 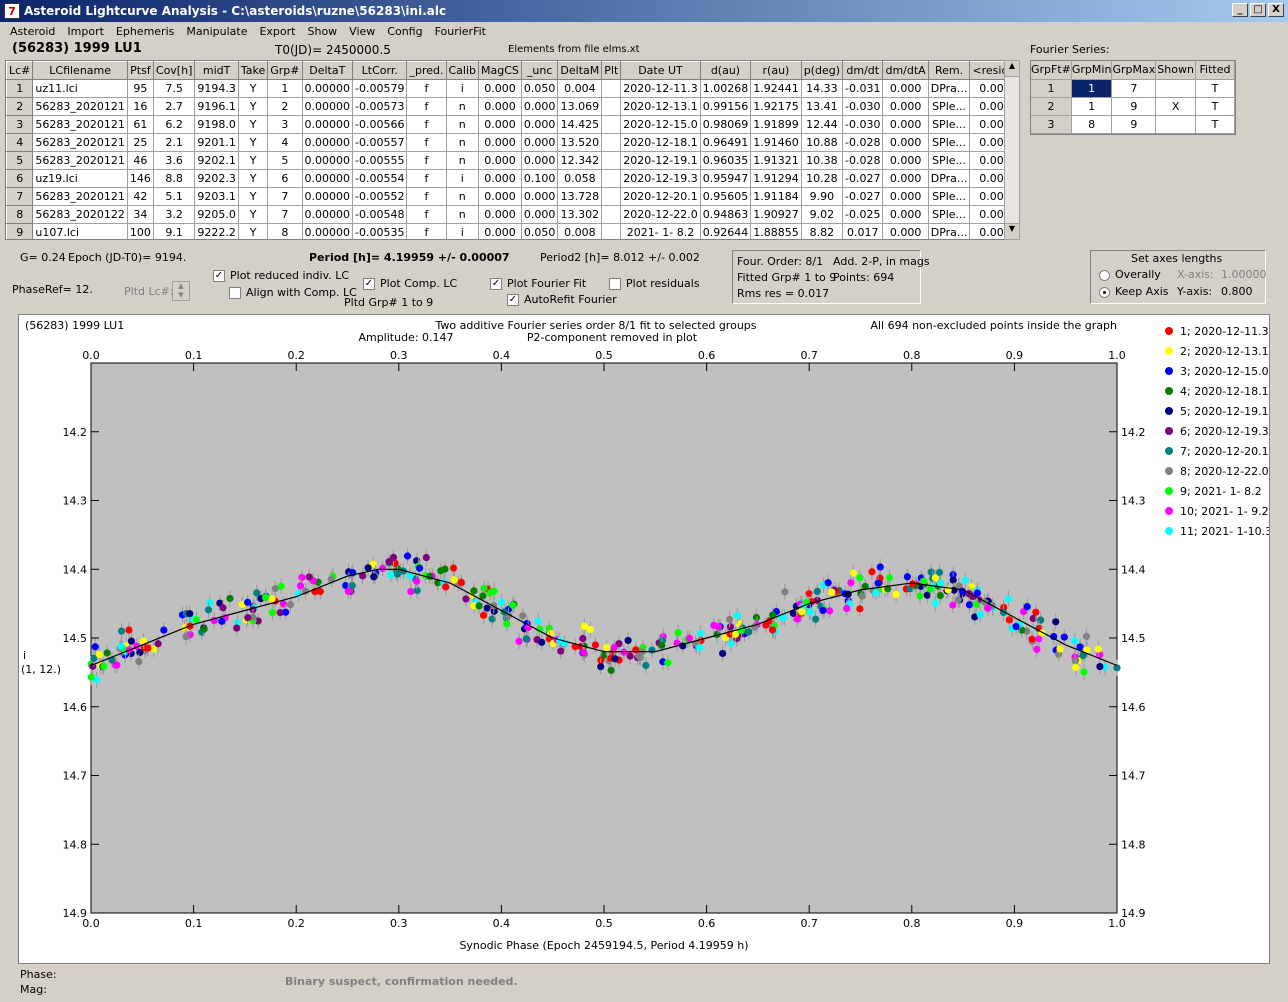 What do you see at coordinates (80, 178) in the screenshot?
I see `table-cell: uz19.lci` at bounding box center [80, 178].